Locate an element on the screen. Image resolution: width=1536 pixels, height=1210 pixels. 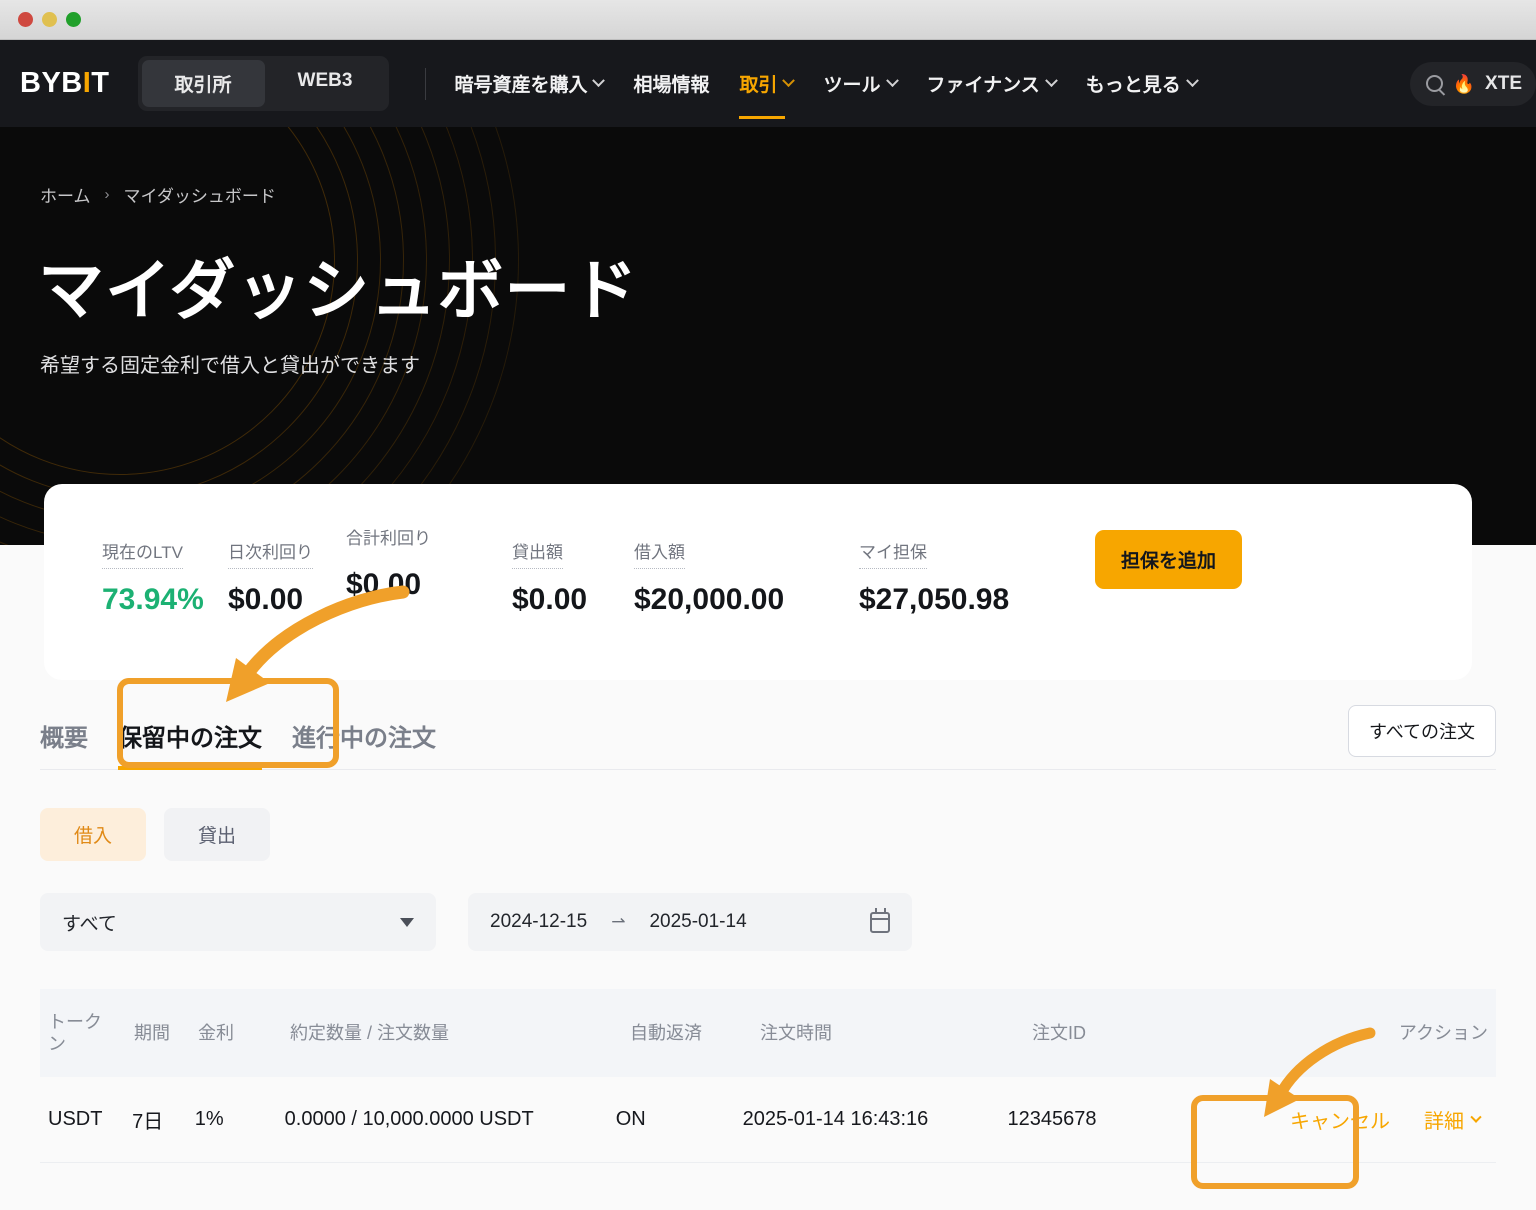
add-collateral-button: 担保を追加 is located at coordinates (1169, 559).